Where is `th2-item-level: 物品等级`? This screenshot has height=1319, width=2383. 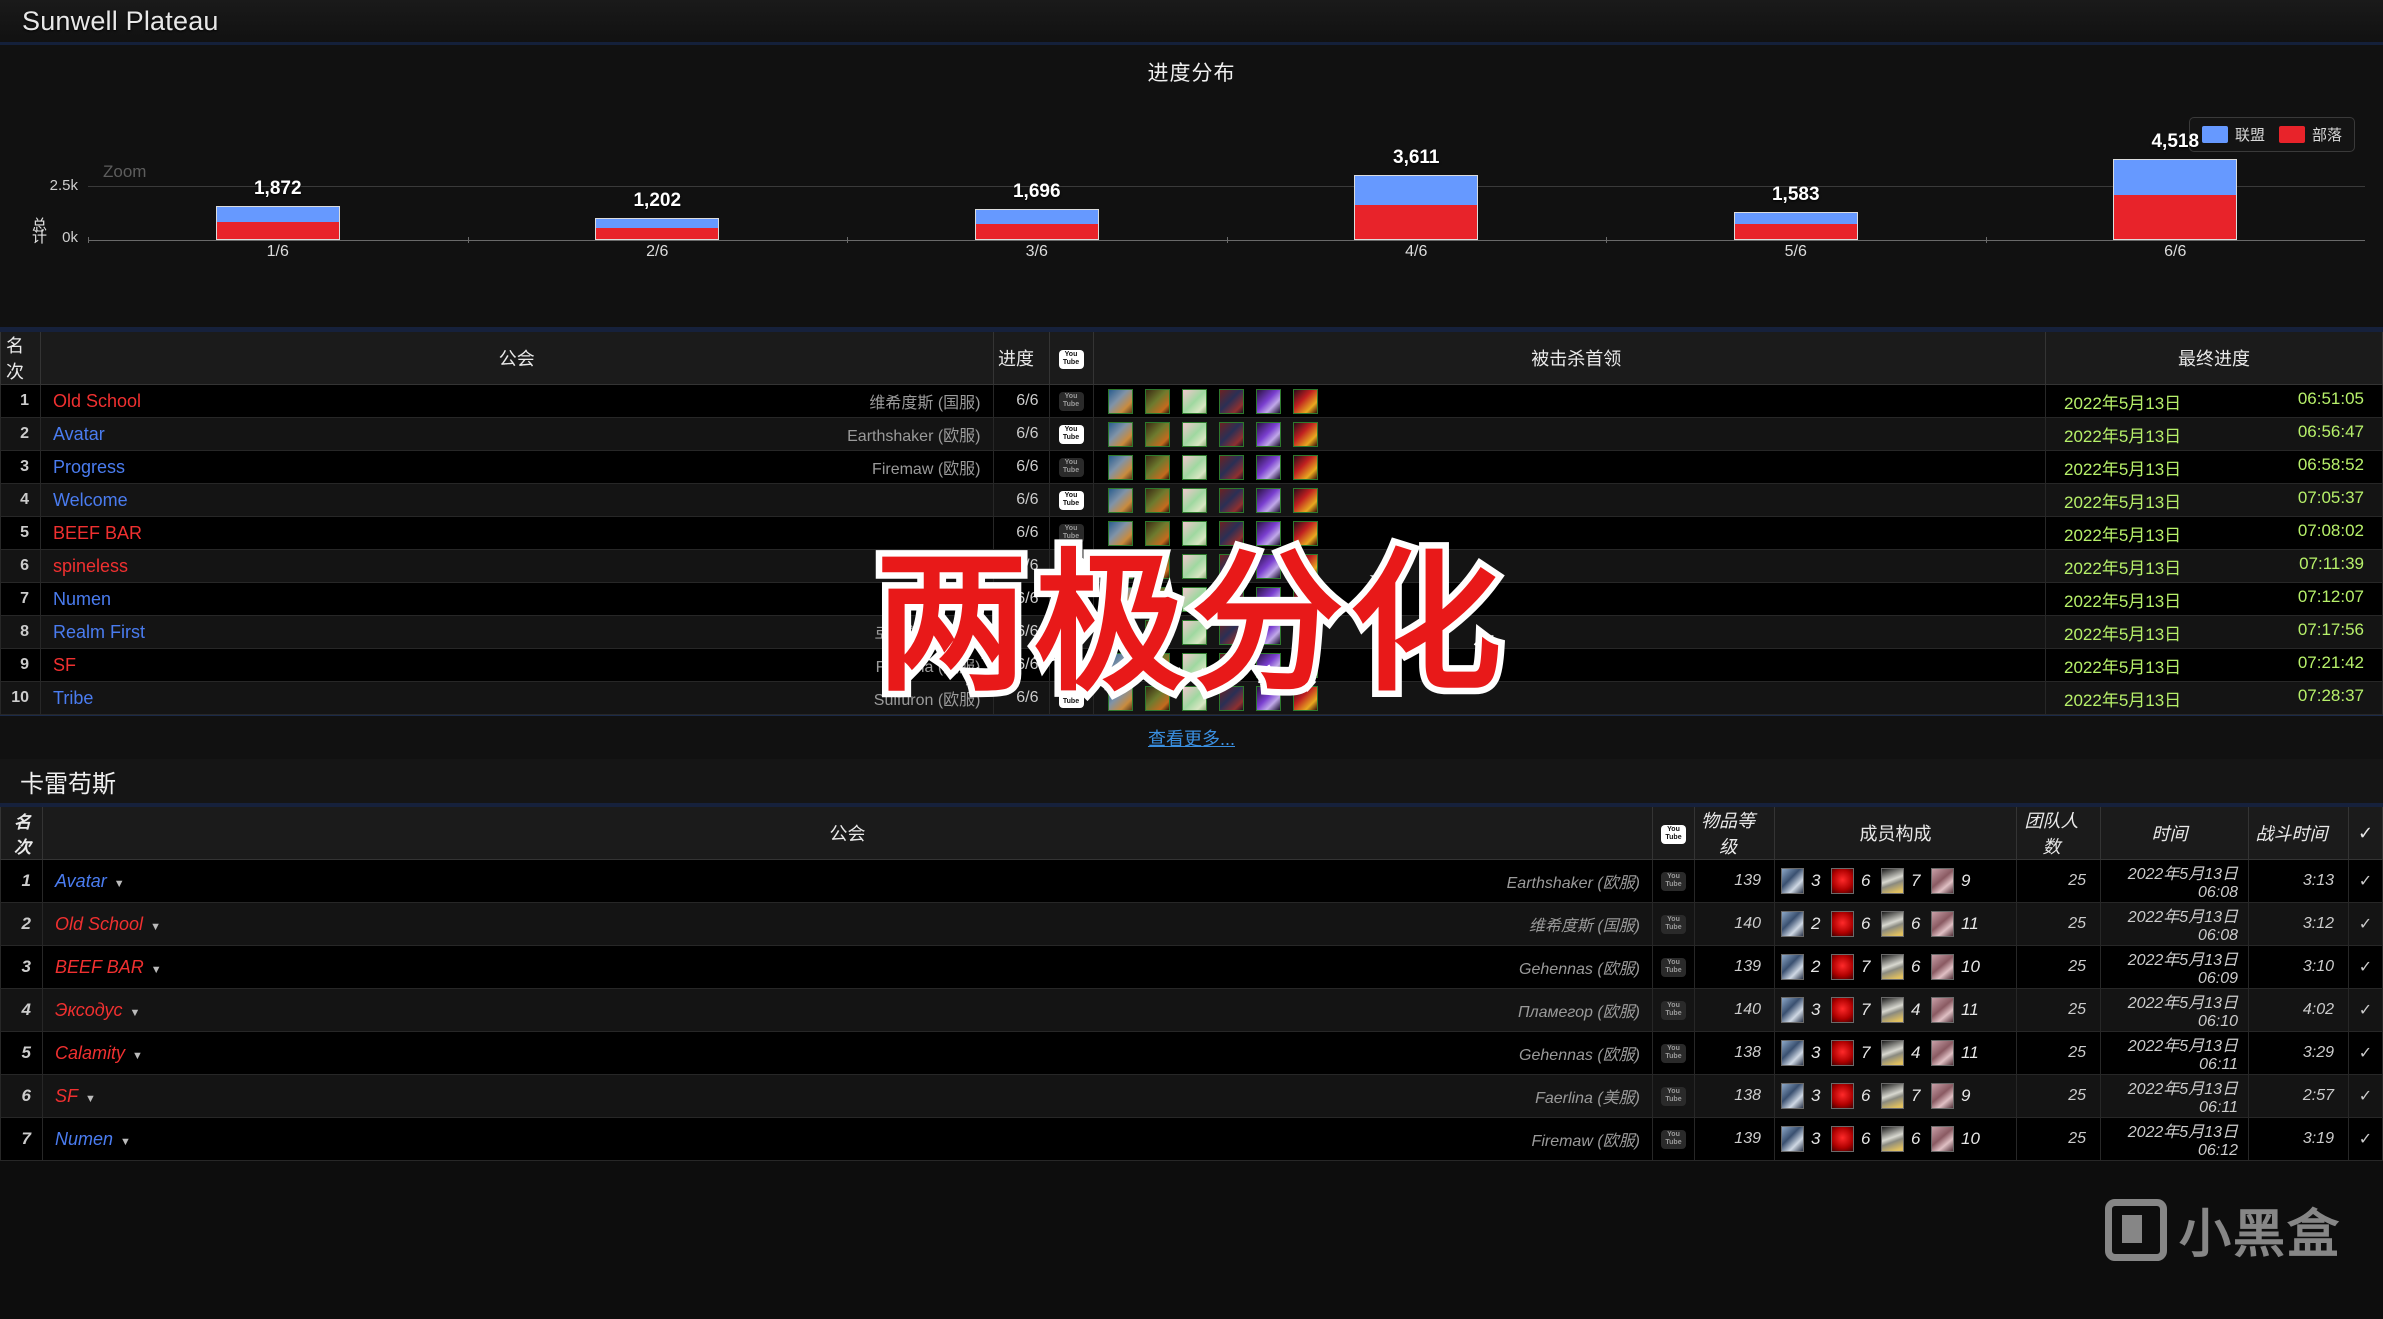 th2-item-level: 物品等级 is located at coordinates (1734, 833).